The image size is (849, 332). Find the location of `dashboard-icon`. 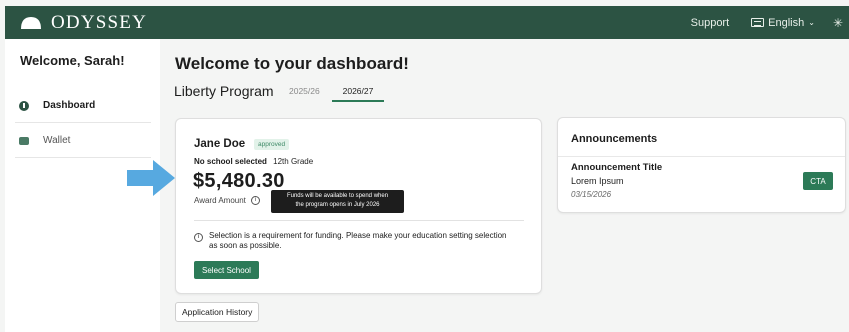

dashboard-icon is located at coordinates (24, 105).